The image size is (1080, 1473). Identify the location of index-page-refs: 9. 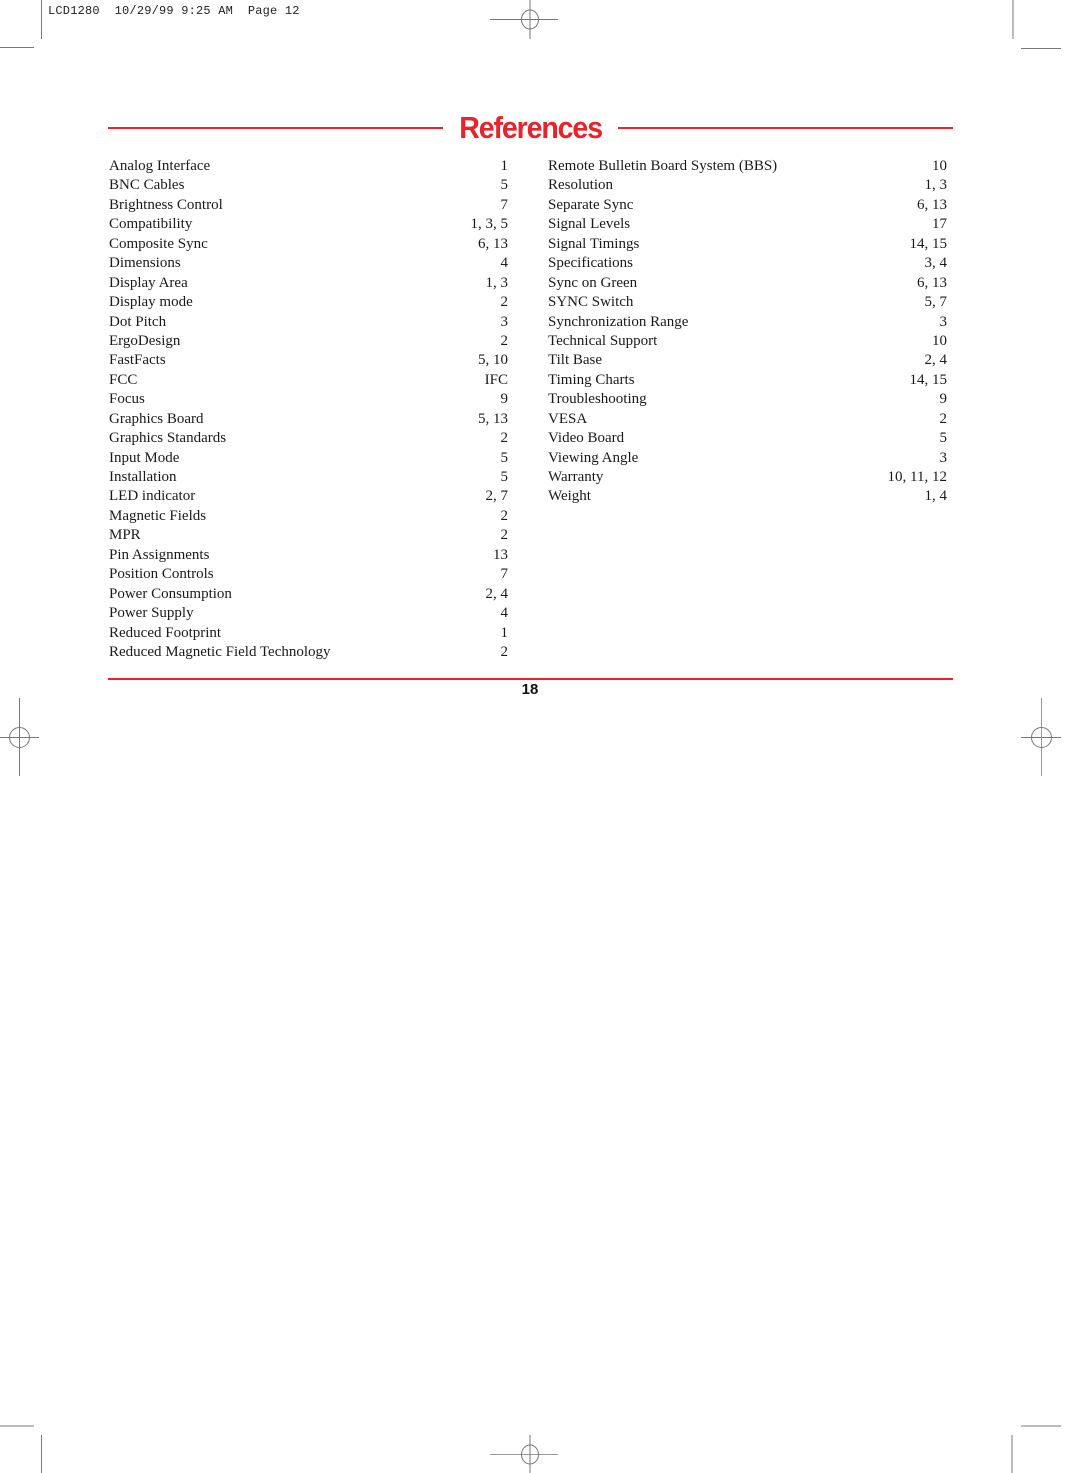
(943, 399).